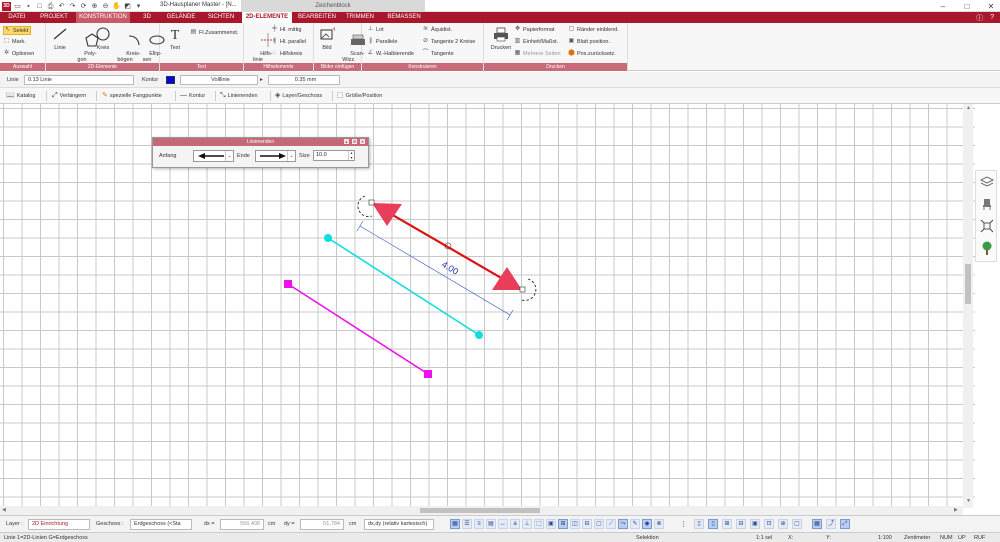 This screenshot has width=1000, height=542. Describe the element at coordinates (992, 17) in the screenshot. I see `help-icon: ?` at that location.